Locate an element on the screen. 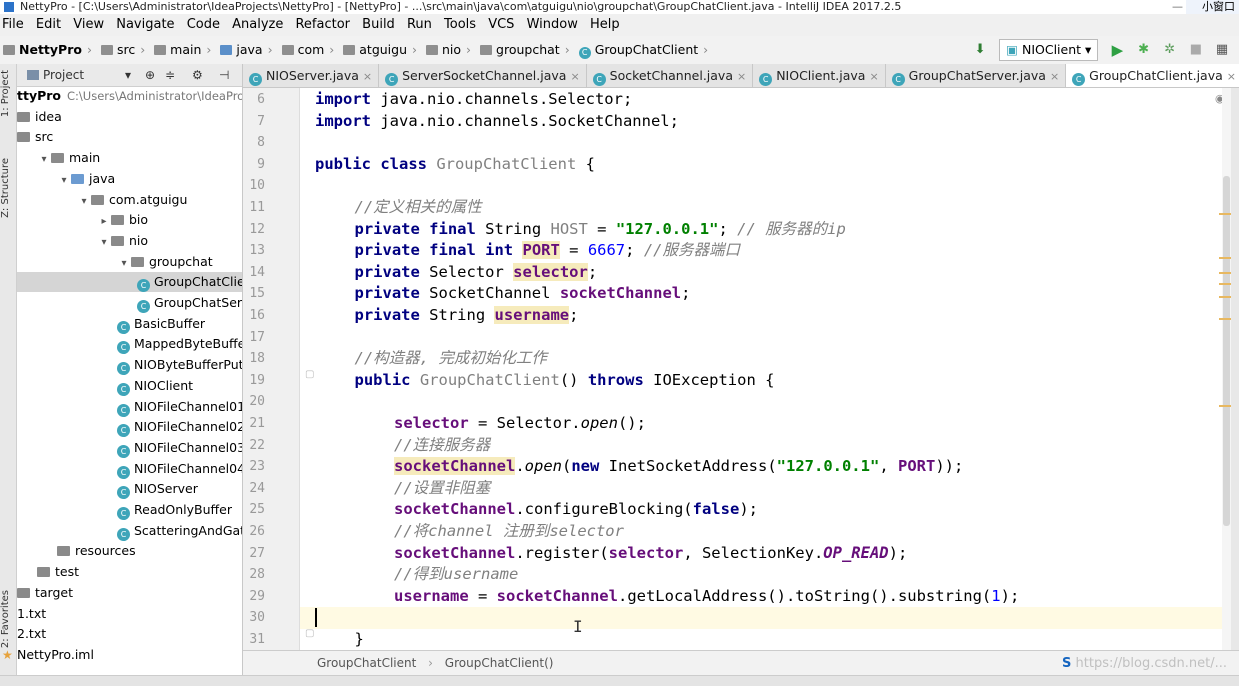 The image size is (1239, 686). tree-item: C NIOFileChannel02 is located at coordinates (129, 427).